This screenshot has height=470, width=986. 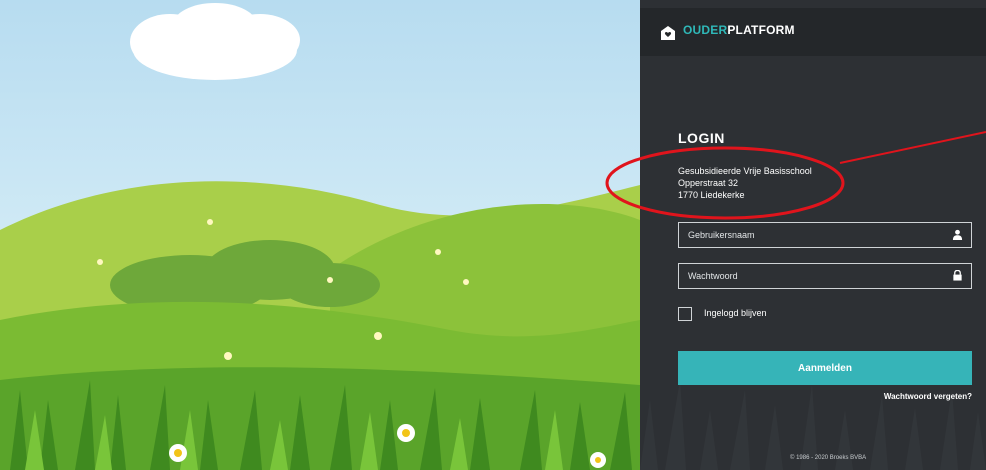 I want to click on remember-label: Ingelogd blijven, so click(x=735, y=313).